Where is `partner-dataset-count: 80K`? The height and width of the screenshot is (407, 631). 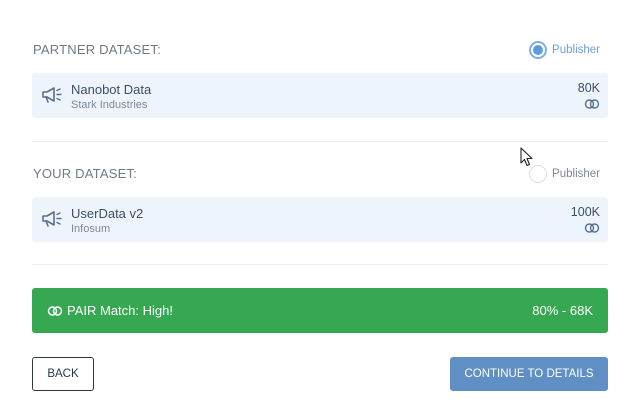
partner-dataset-count: 80K is located at coordinates (588, 88).